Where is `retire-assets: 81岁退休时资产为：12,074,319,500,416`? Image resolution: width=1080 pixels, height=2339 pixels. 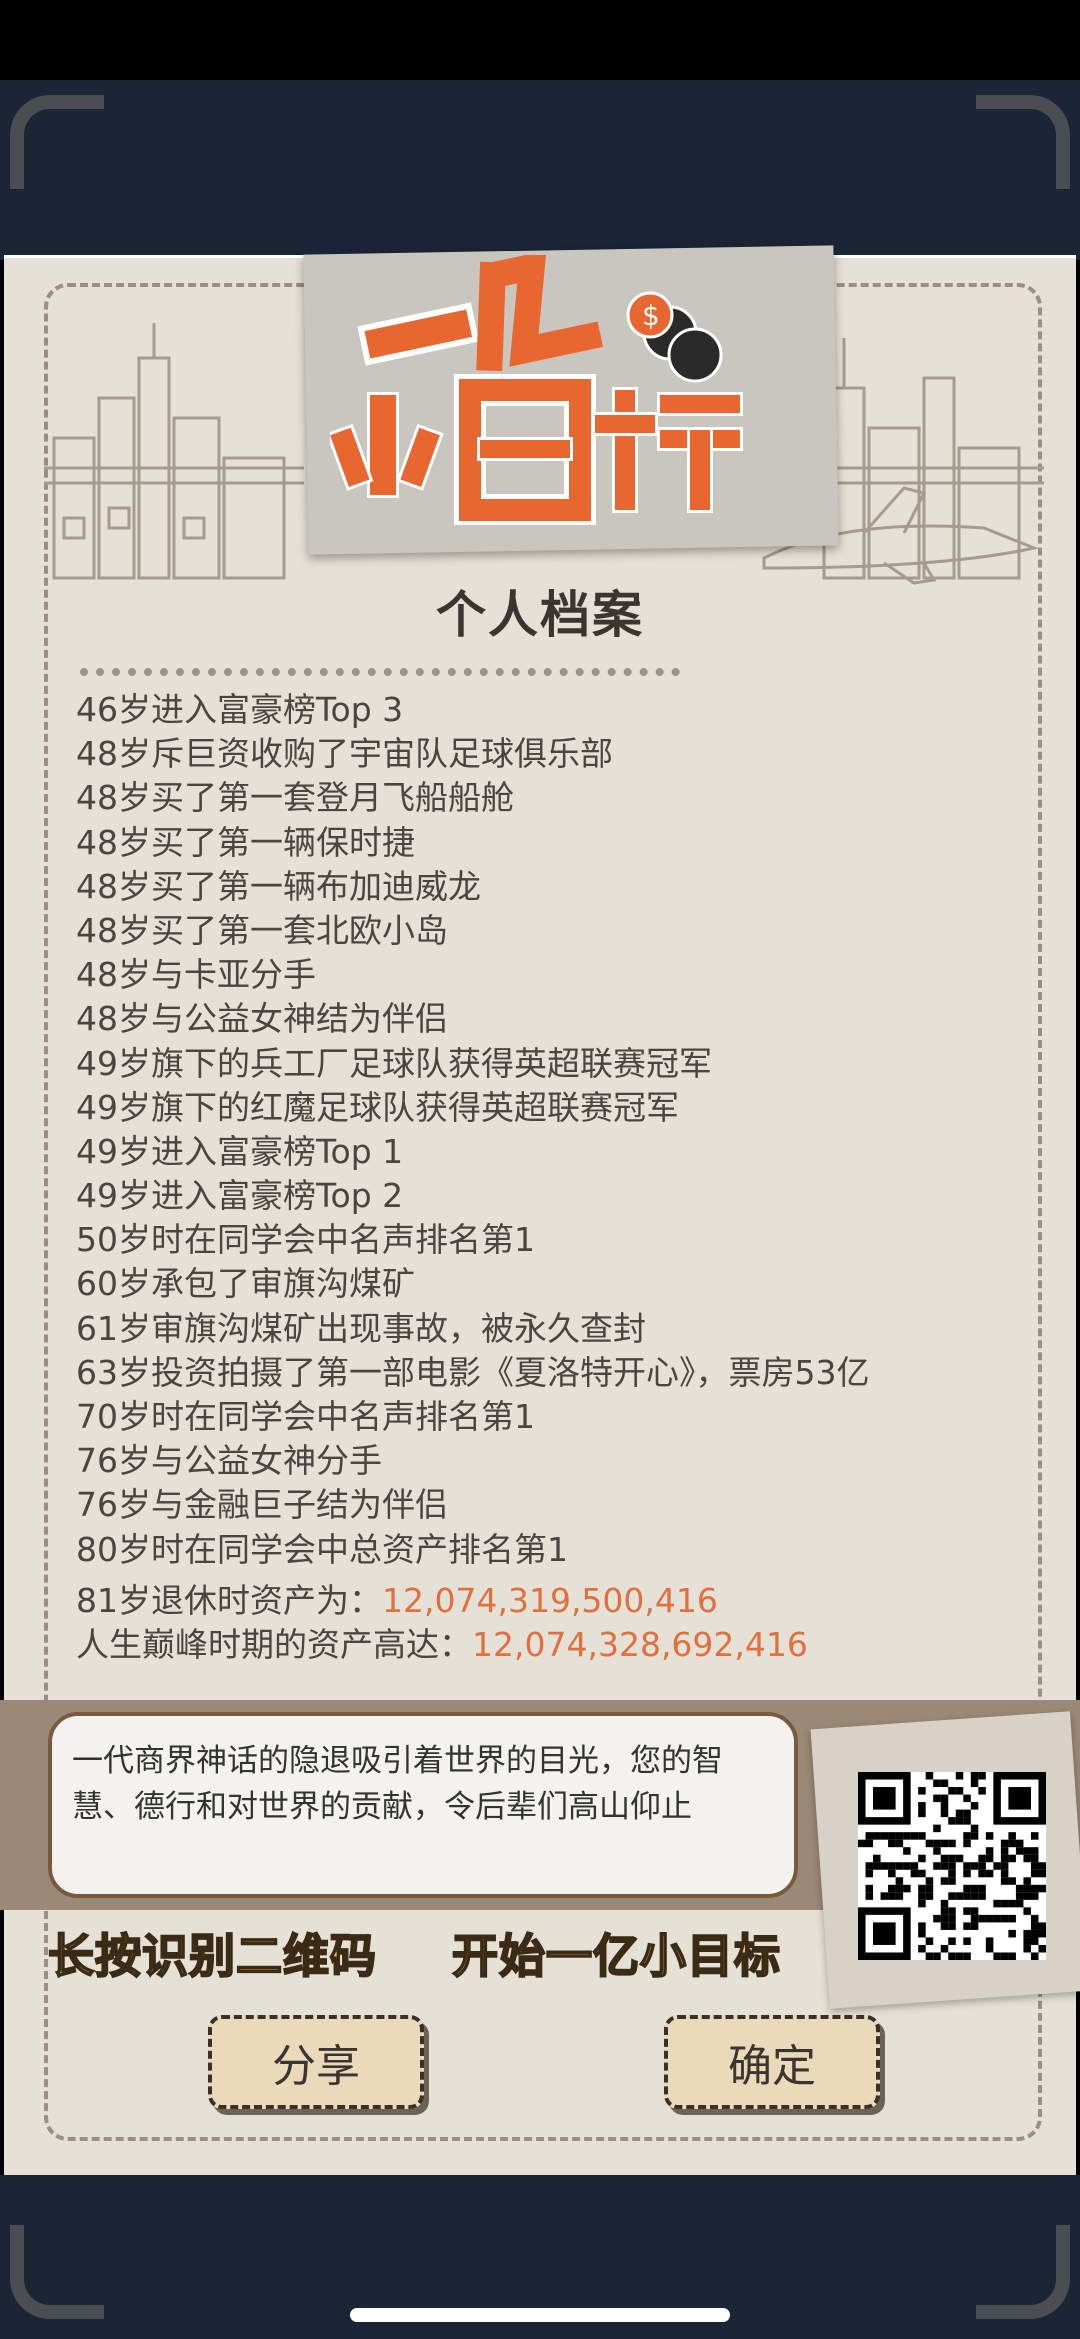
retire-assets: 81岁退休时资产为：12,074,319,500,416 is located at coordinates (546, 1598).